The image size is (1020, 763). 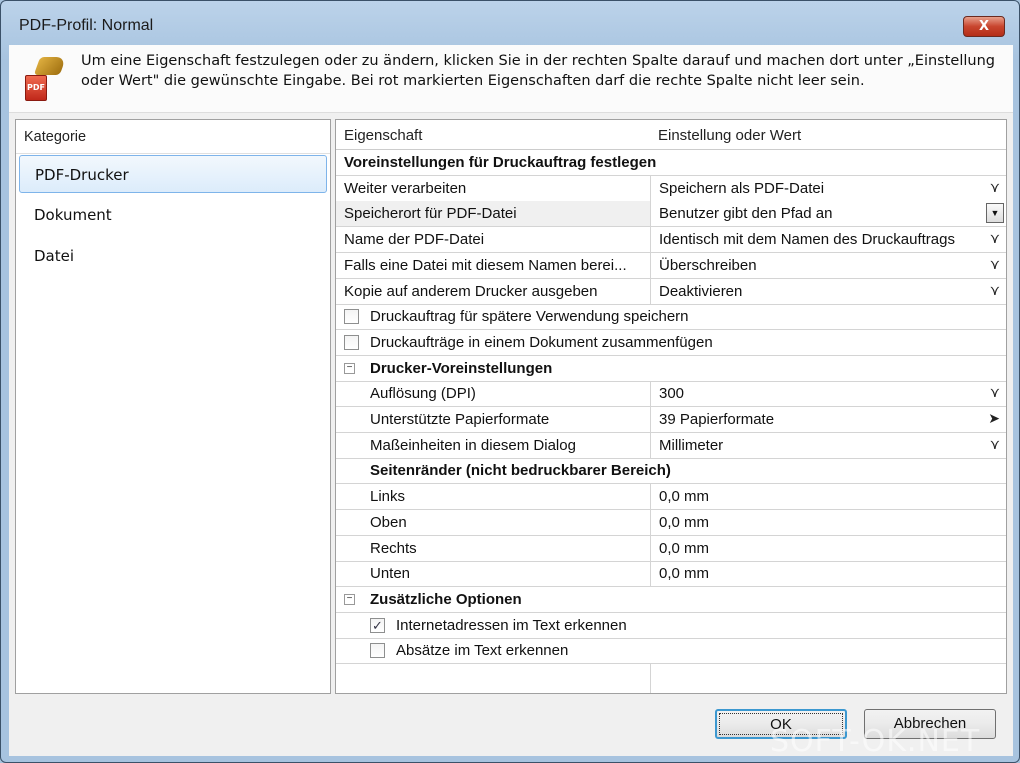 I want to click on value-text: 39 Papierformate, so click(x=717, y=419).